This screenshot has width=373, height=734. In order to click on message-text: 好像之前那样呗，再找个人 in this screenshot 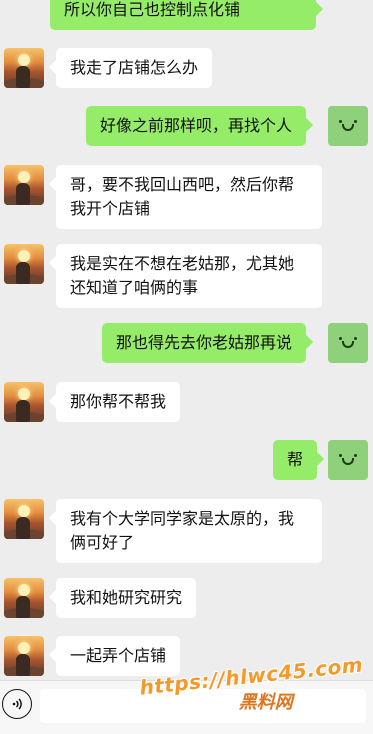, I will do `click(196, 125)`.